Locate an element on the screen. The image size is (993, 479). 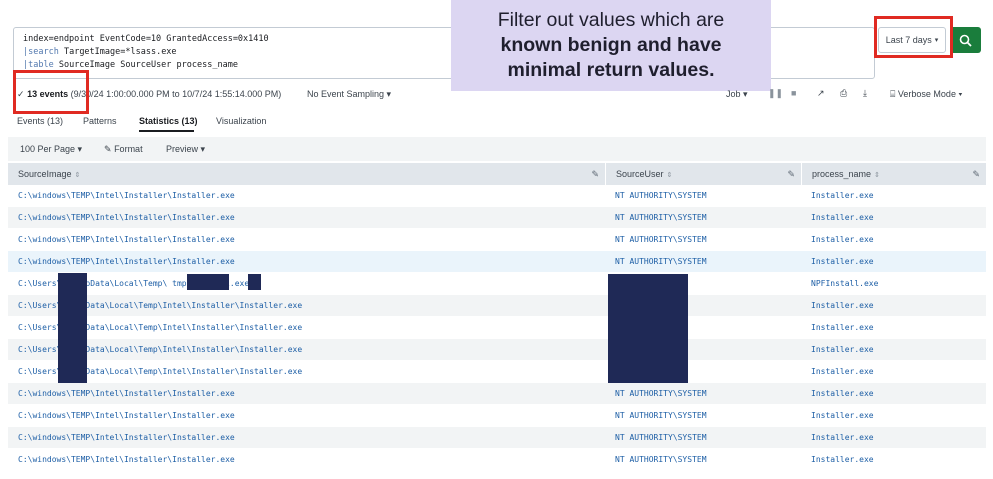
search-mode-dropdown: ⌸ Verbose Mode ▾ is located at coordinates (926, 94).